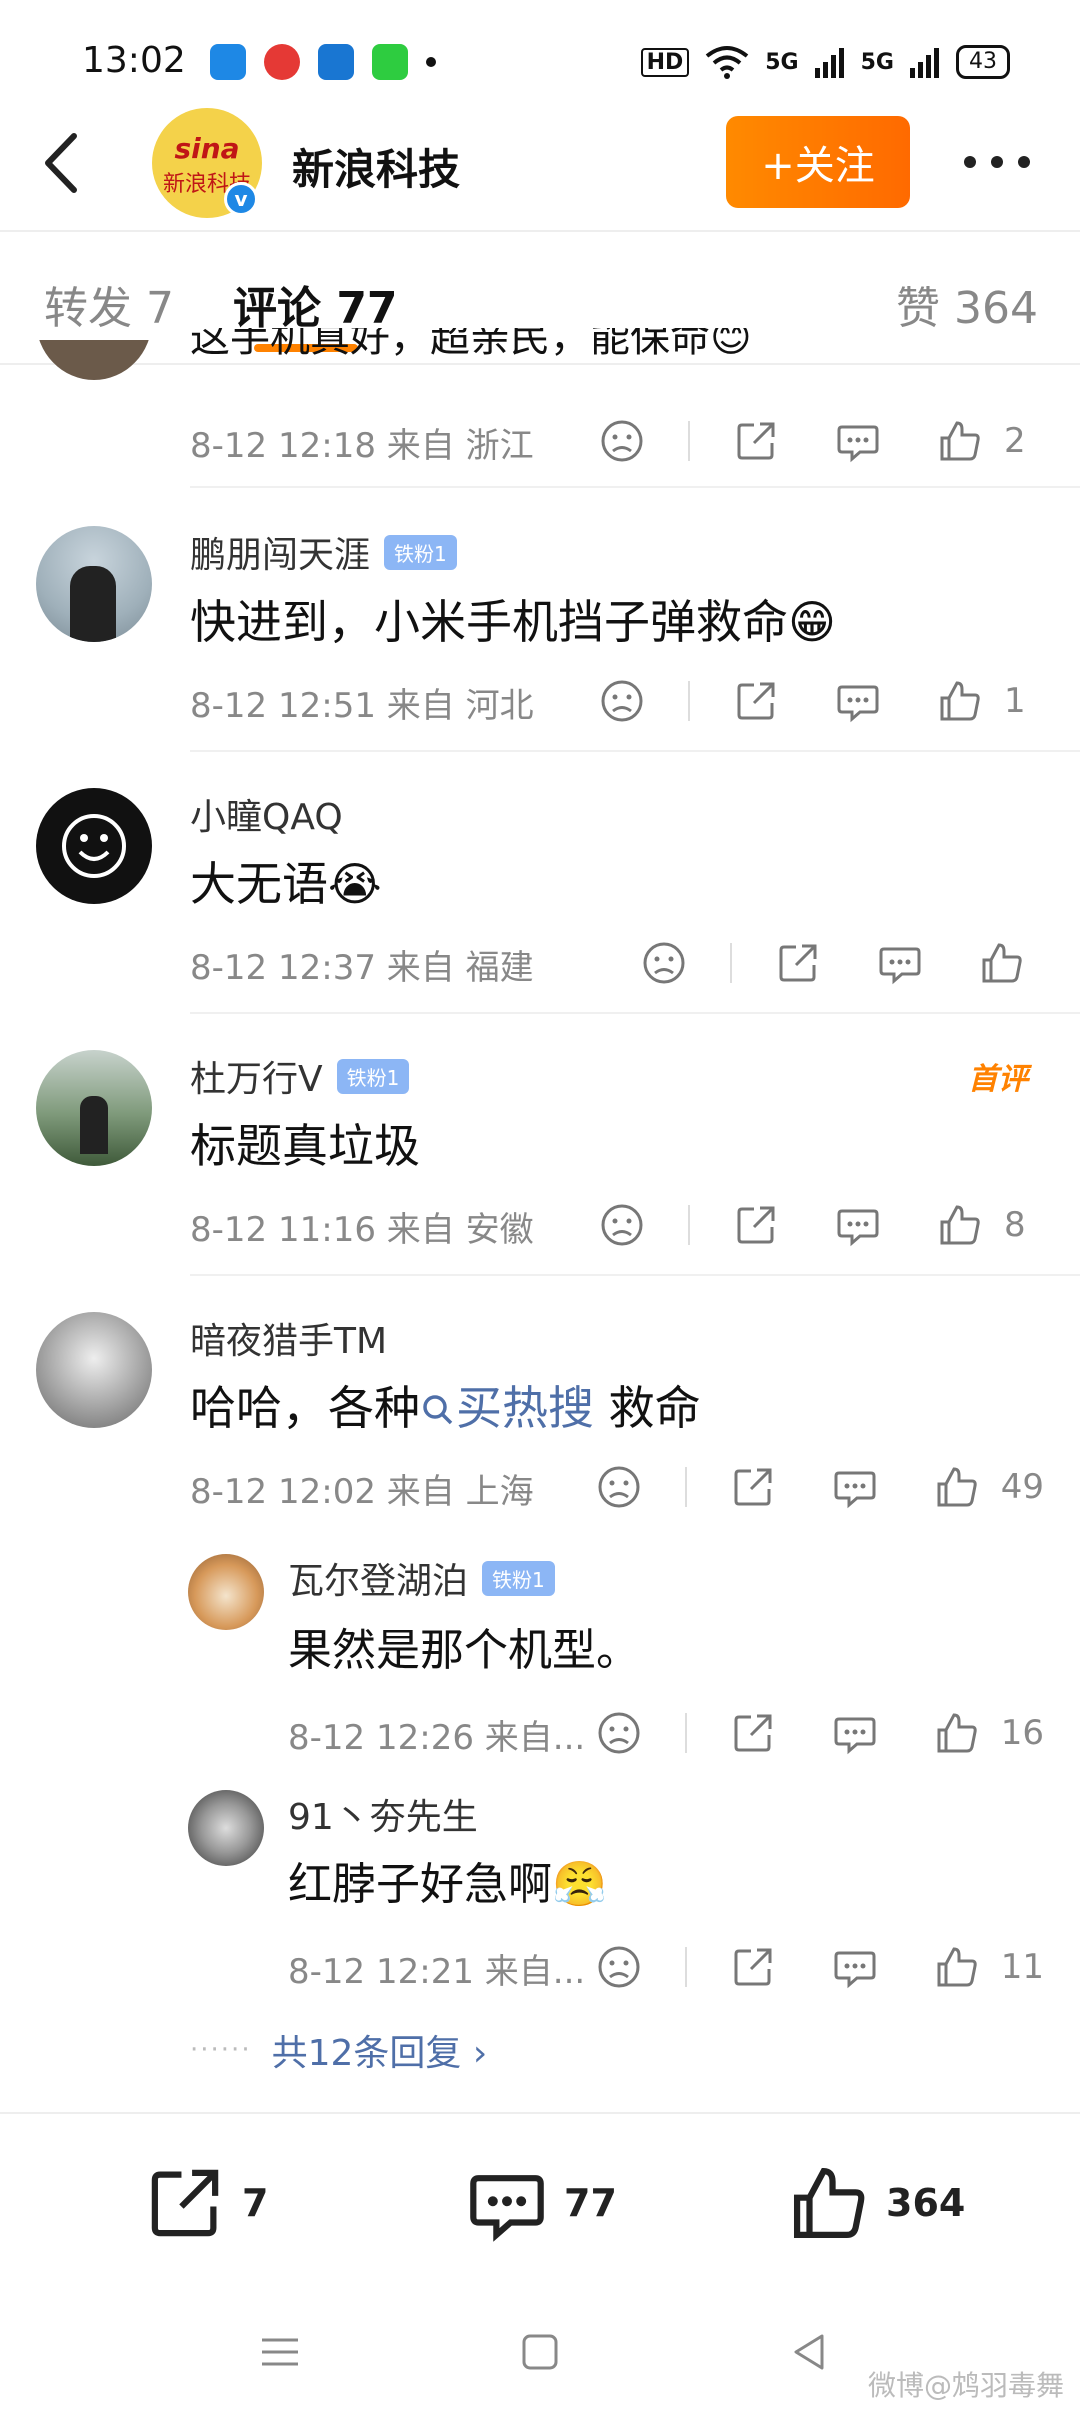 This screenshot has width=1080, height=2414. Describe the element at coordinates (228, 62) in the screenshot. I see `app-notification-icon` at that location.